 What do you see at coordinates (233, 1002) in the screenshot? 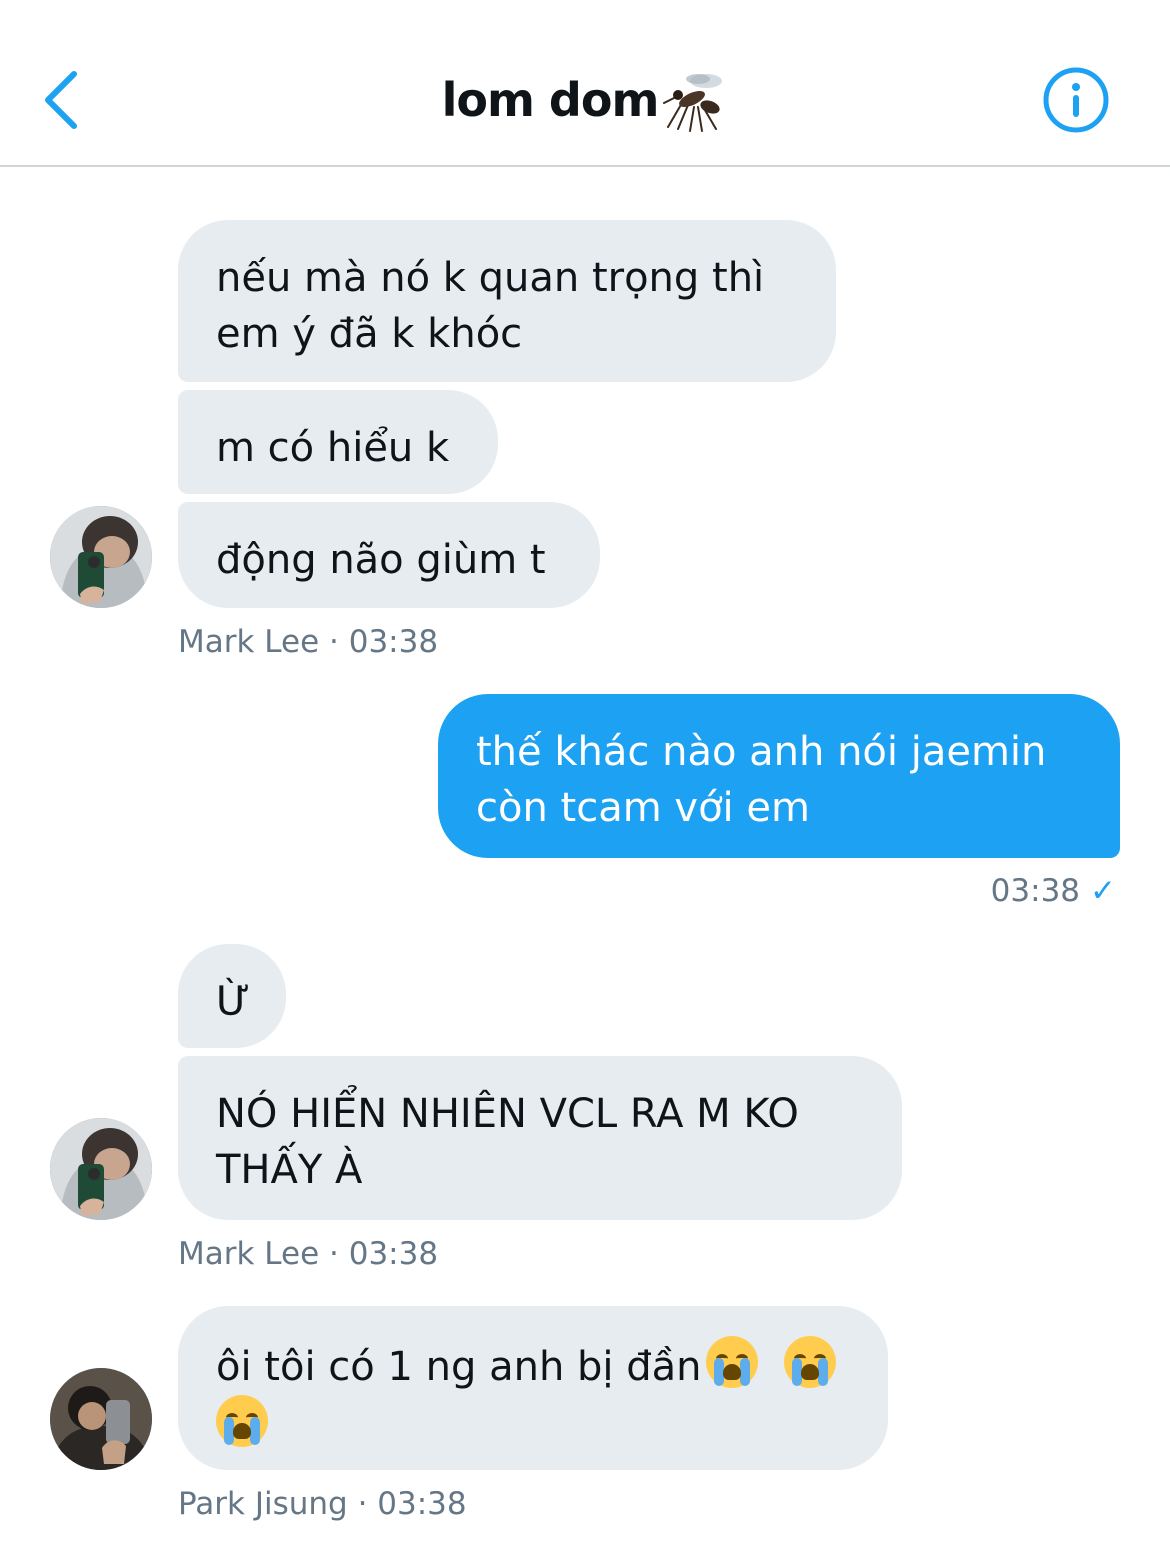
I see `message-text: Ừ` at bounding box center [233, 1002].